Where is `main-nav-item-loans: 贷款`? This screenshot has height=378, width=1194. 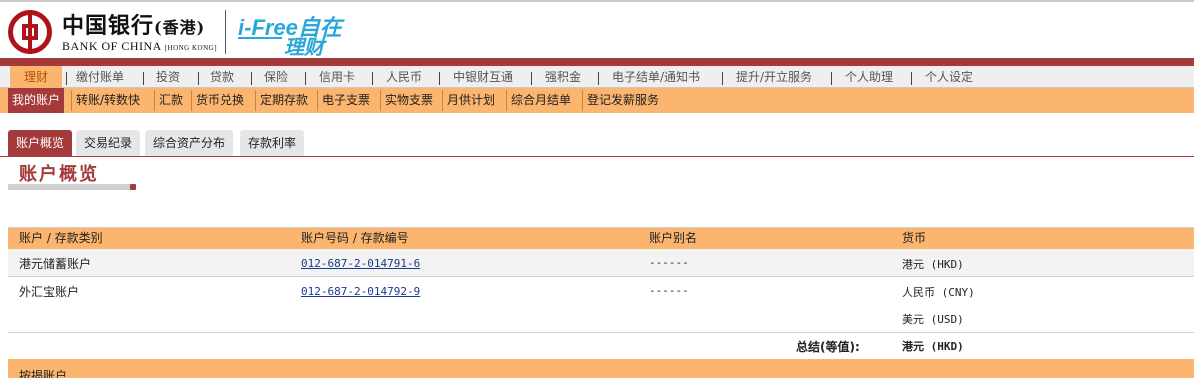
main-nav-item-loans: 贷款 is located at coordinates (222, 77).